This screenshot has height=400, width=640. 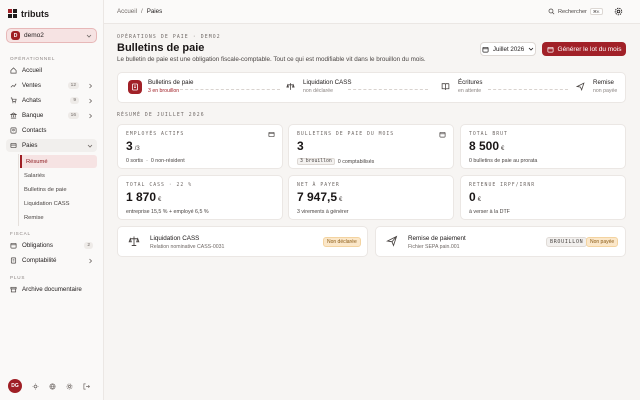 I want to click on card-subtext: 3 brouillon 0 comptabilisés, so click(x=335, y=161).